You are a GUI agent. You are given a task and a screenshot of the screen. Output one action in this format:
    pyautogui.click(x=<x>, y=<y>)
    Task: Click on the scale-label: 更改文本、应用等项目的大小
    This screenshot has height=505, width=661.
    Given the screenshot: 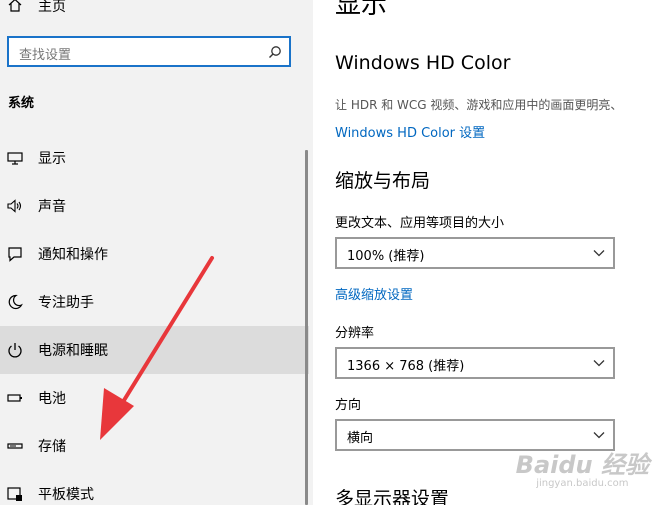 What is the action you would take?
    pyautogui.click(x=420, y=223)
    